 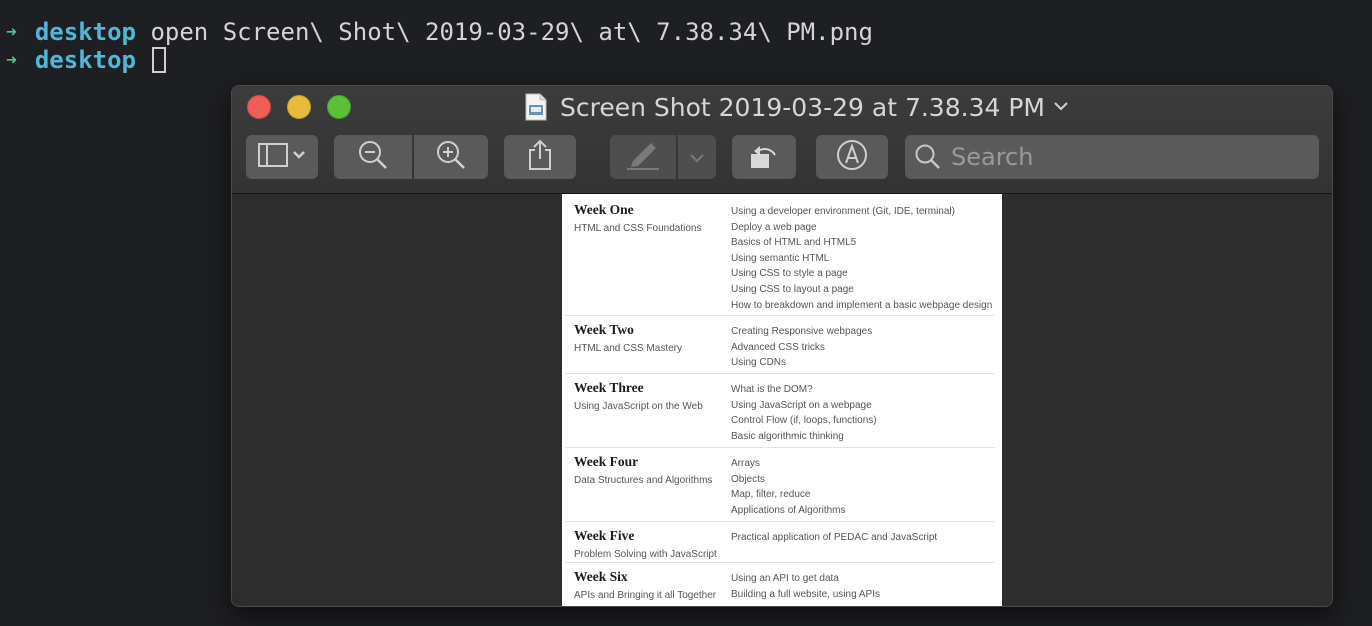 I want to click on topic-item: What is the DOM?, so click(x=772, y=389).